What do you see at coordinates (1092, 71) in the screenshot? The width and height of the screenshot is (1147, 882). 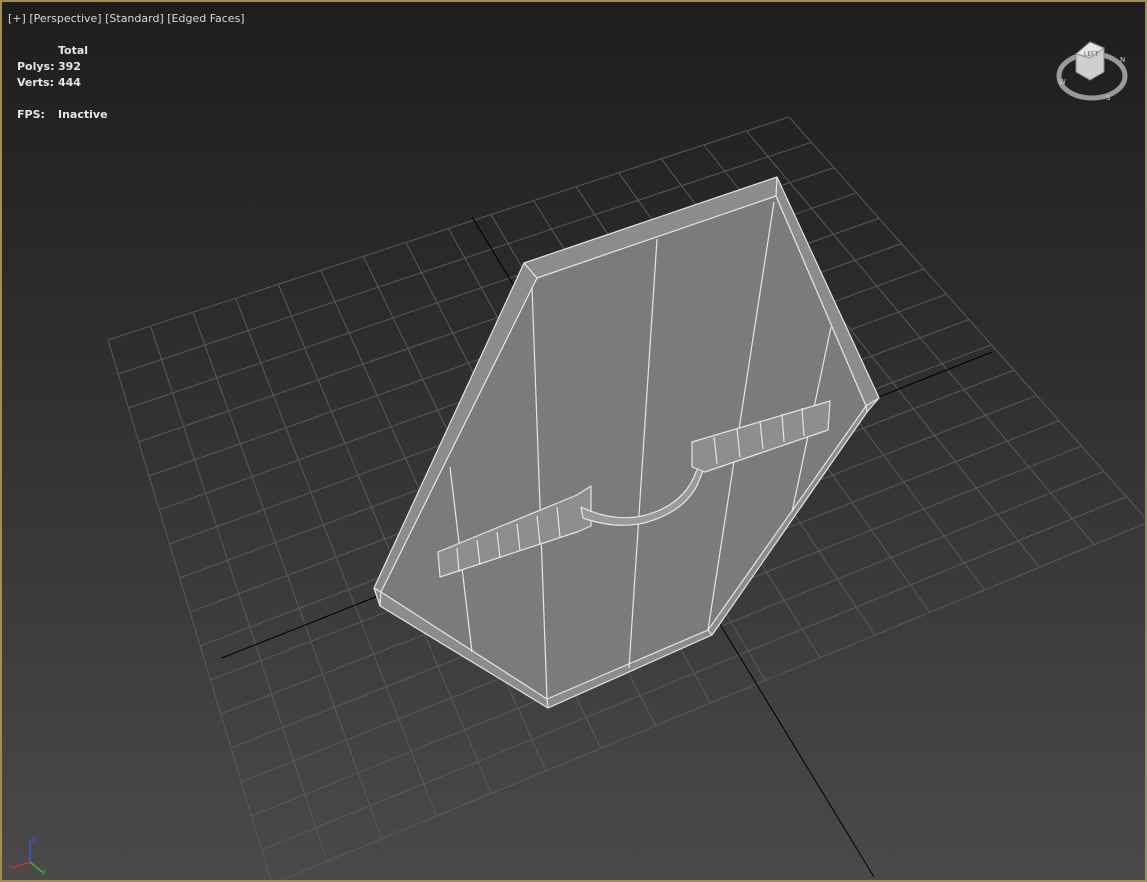 I see `viewcube-icon: LEFT W N S` at bounding box center [1092, 71].